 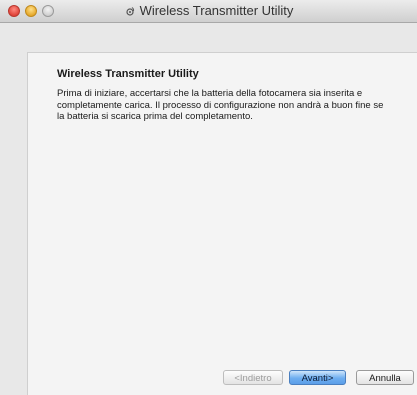 What do you see at coordinates (128, 74) in the screenshot?
I see `page-title: Wireless Transmitter Utility` at bounding box center [128, 74].